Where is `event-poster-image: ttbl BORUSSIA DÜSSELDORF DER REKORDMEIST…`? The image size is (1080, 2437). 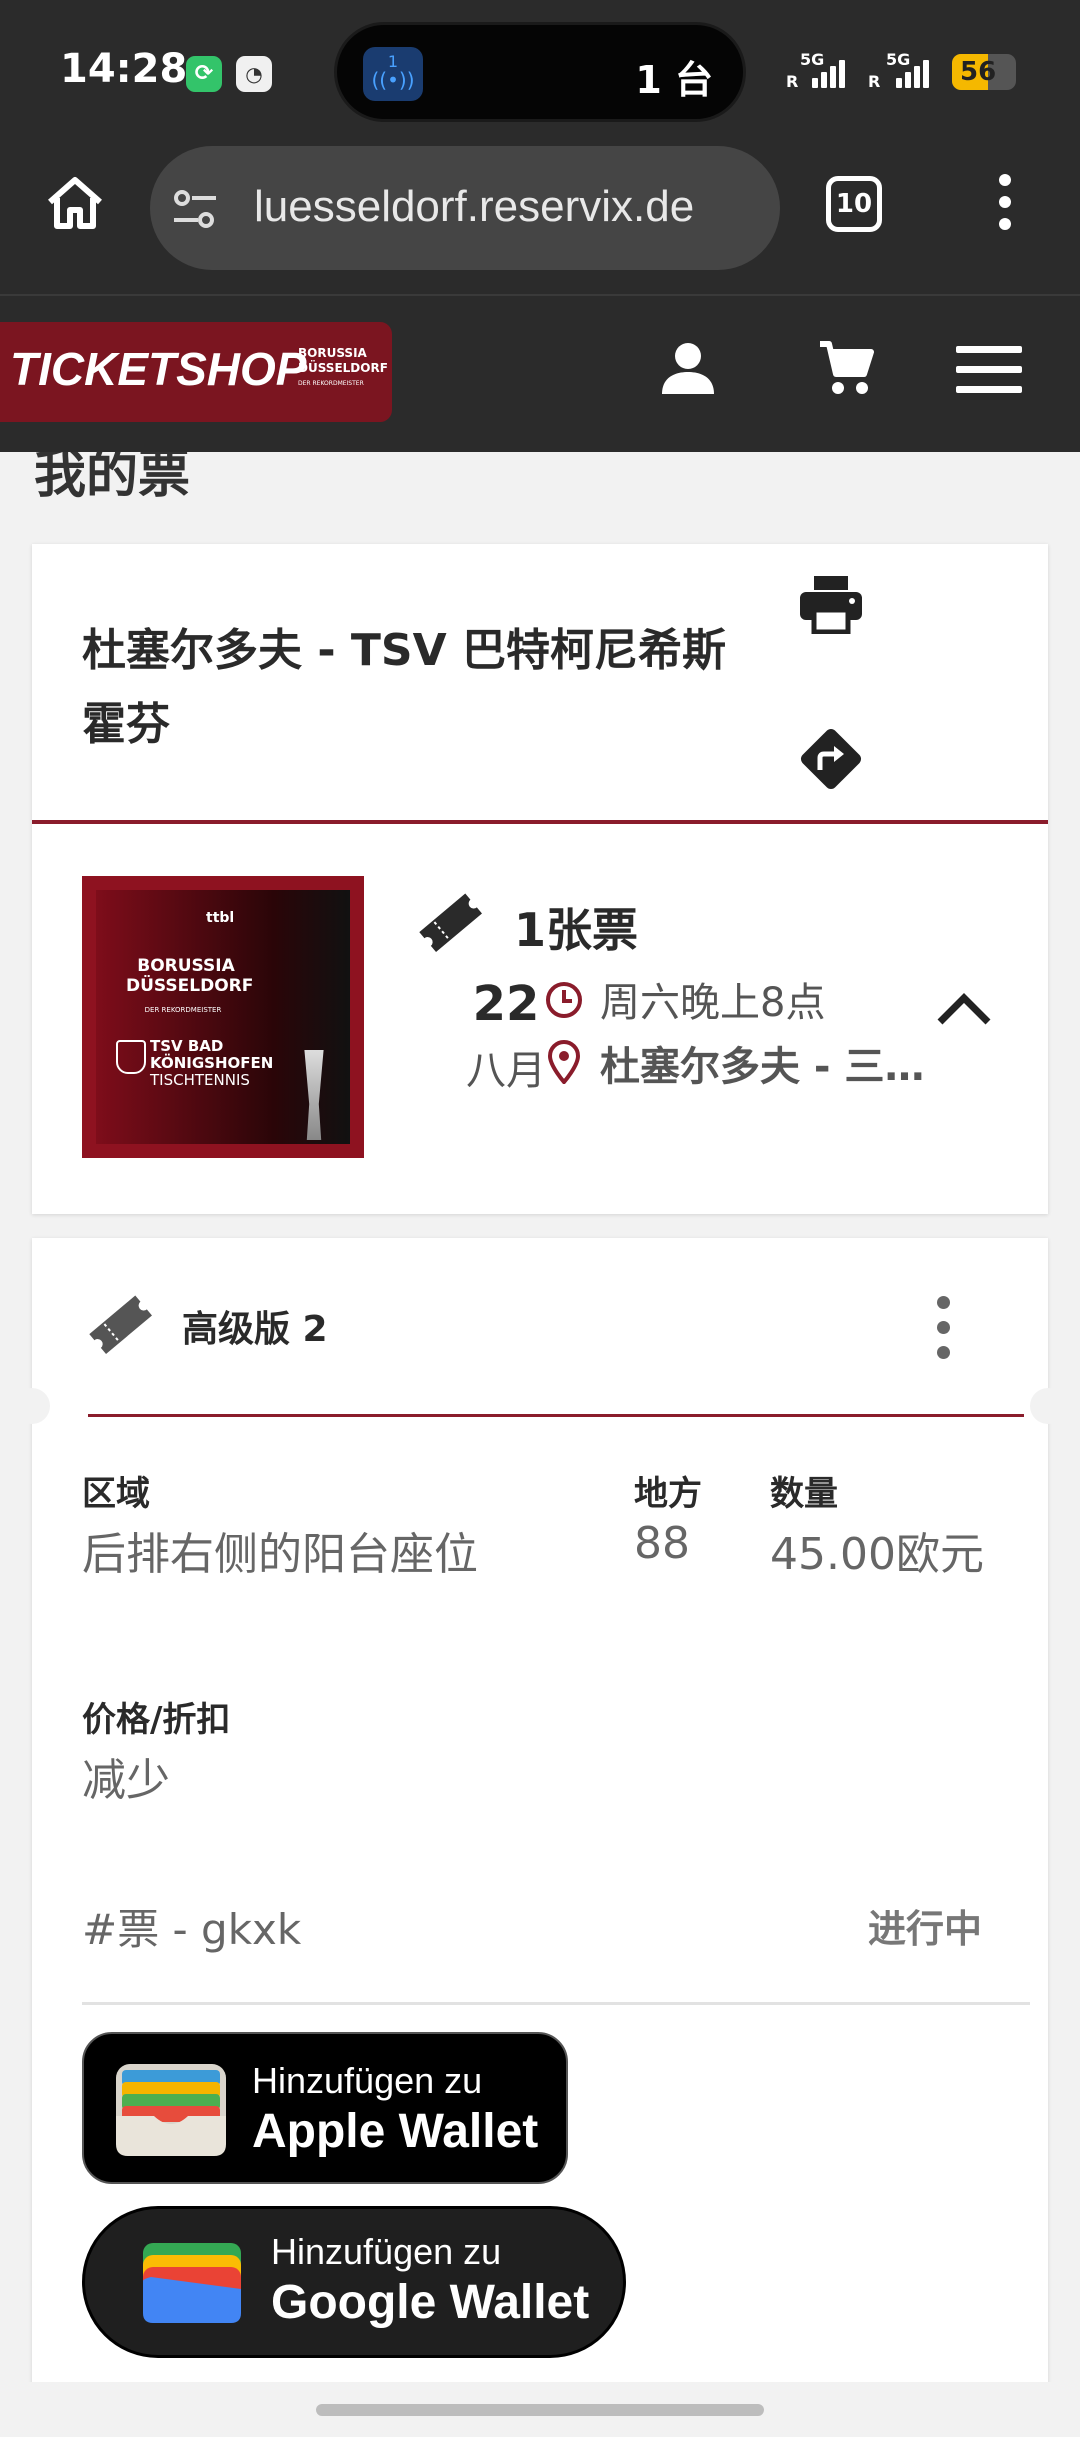
event-poster-image: ttbl BORUSSIA DÜSSELDORF DER REKORDMEIST… is located at coordinates (223, 1017).